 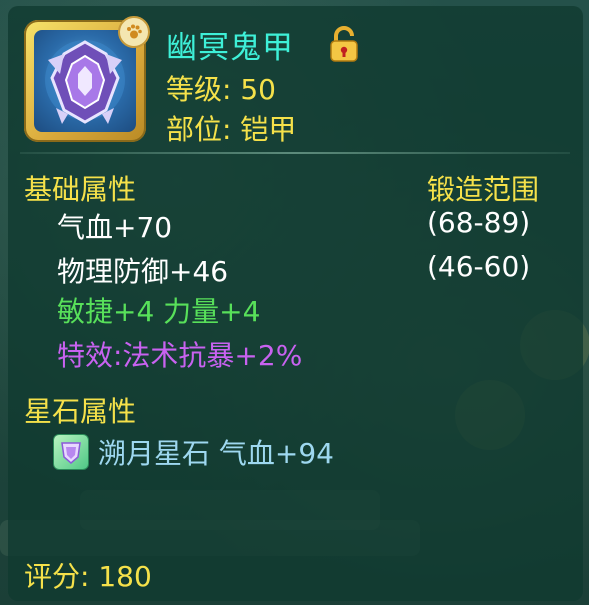 What do you see at coordinates (180, 355) in the screenshot?
I see `special-effect: 特效:法术抗暴+2%` at bounding box center [180, 355].